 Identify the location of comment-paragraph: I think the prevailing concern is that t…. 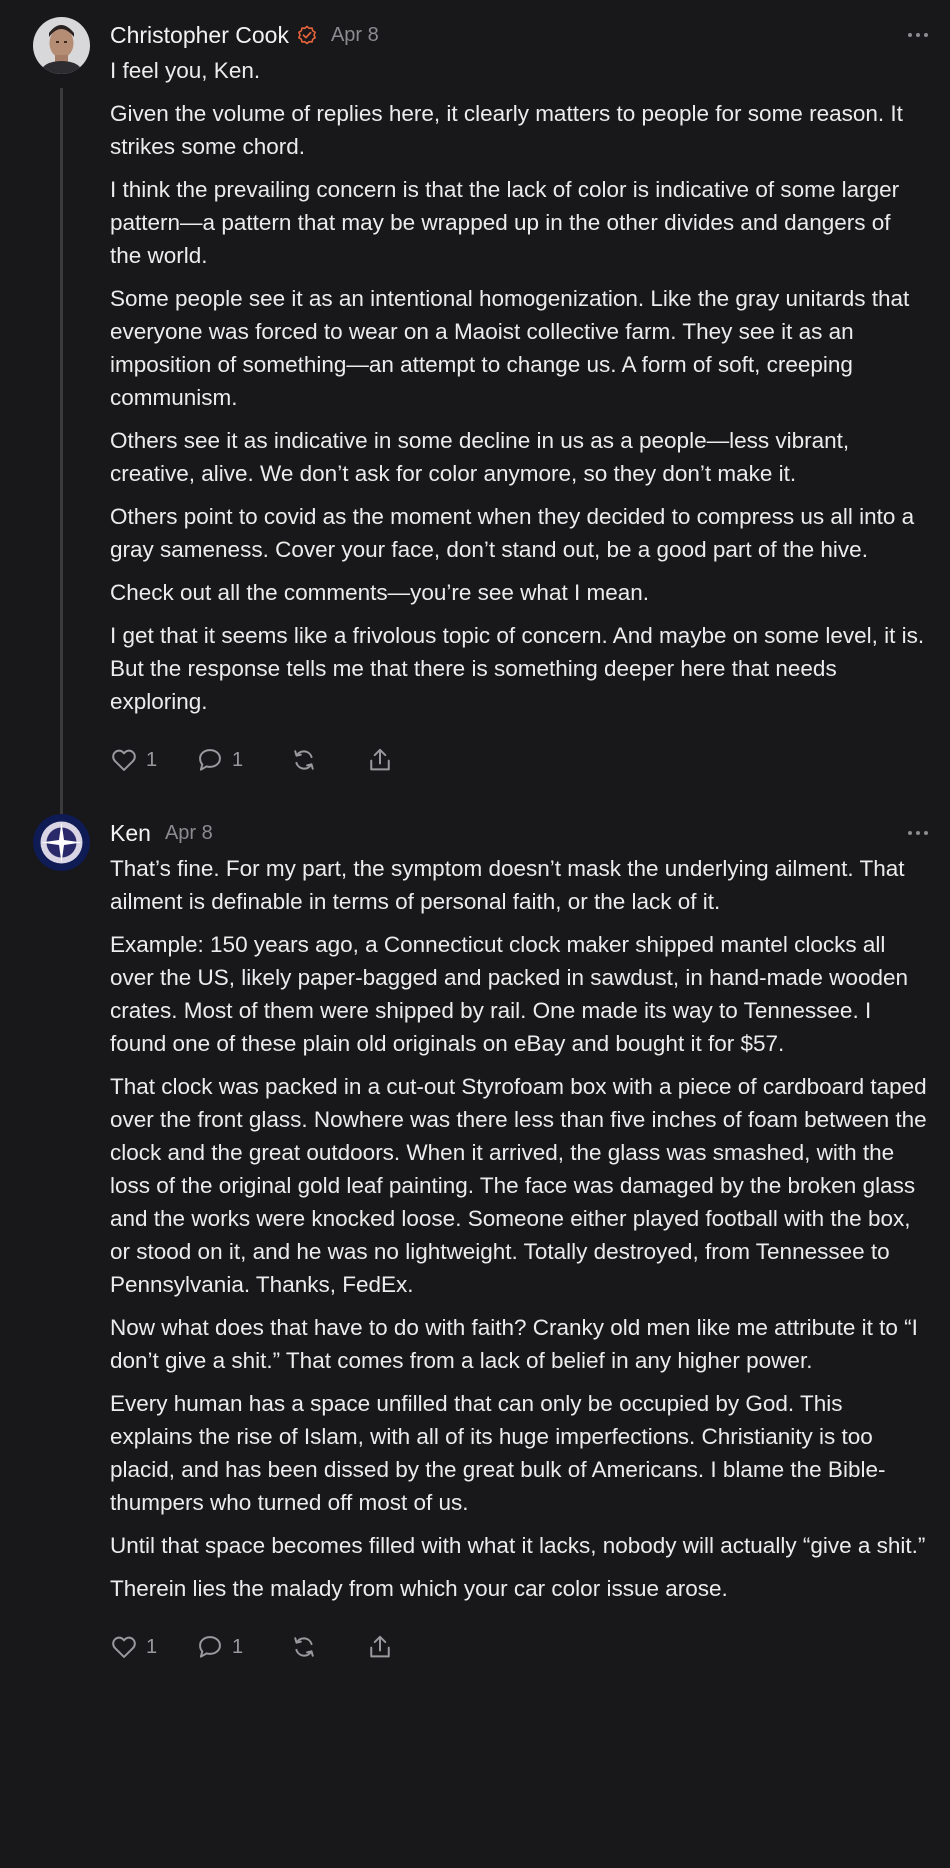
(505, 222).